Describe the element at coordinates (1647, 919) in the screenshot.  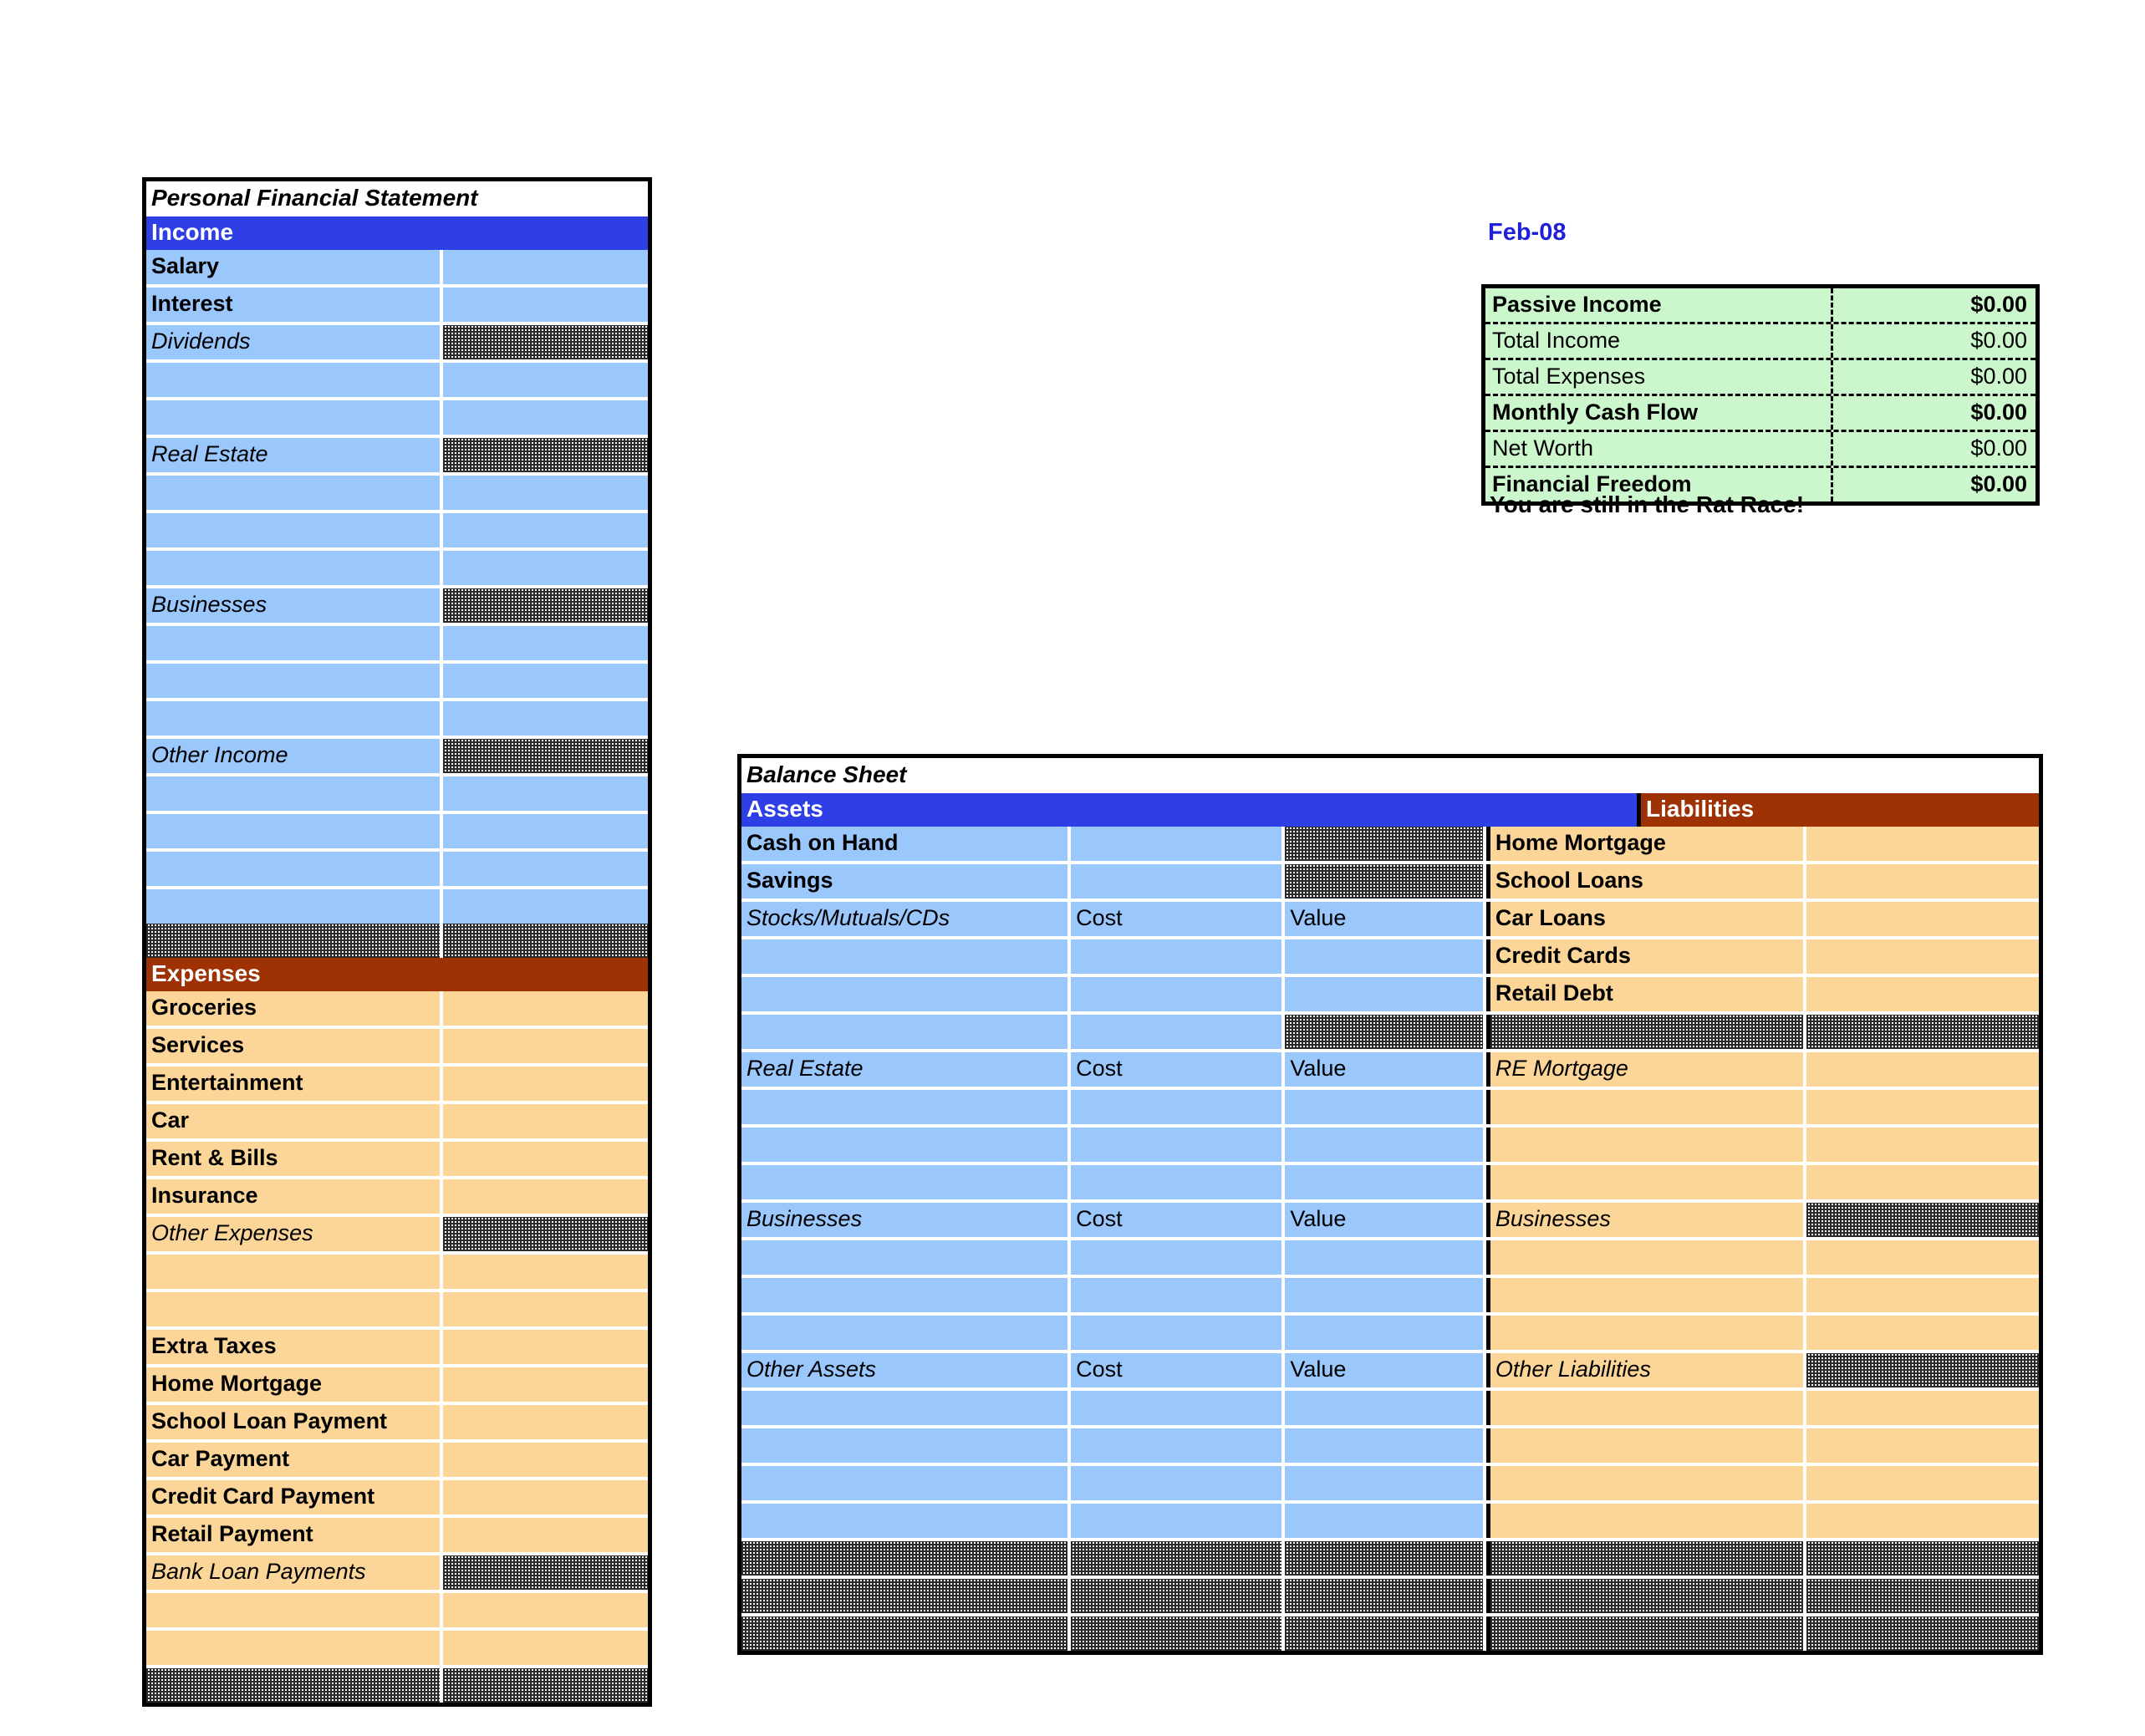
I see `liability-label-cell: Car Loans` at that location.